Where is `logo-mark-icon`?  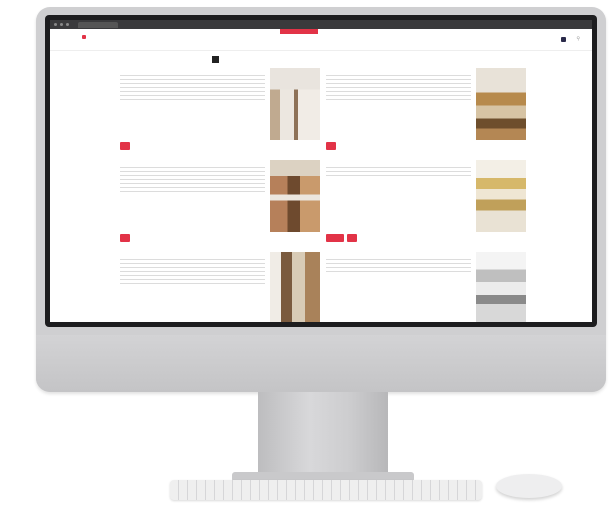
logo-mark-icon is located at coordinates (84, 37).